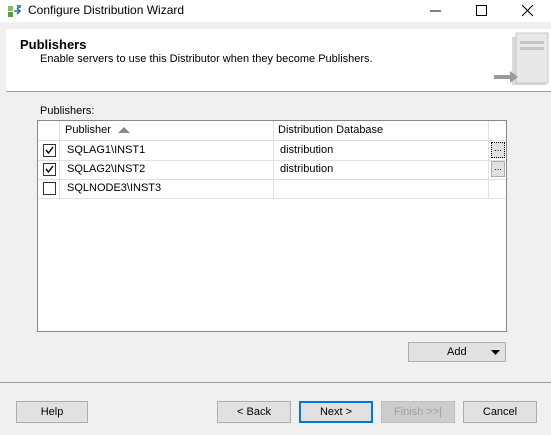 This screenshot has width=551, height=435. Describe the element at coordinates (381, 188) in the screenshot. I see `distribution-database-cell` at that location.